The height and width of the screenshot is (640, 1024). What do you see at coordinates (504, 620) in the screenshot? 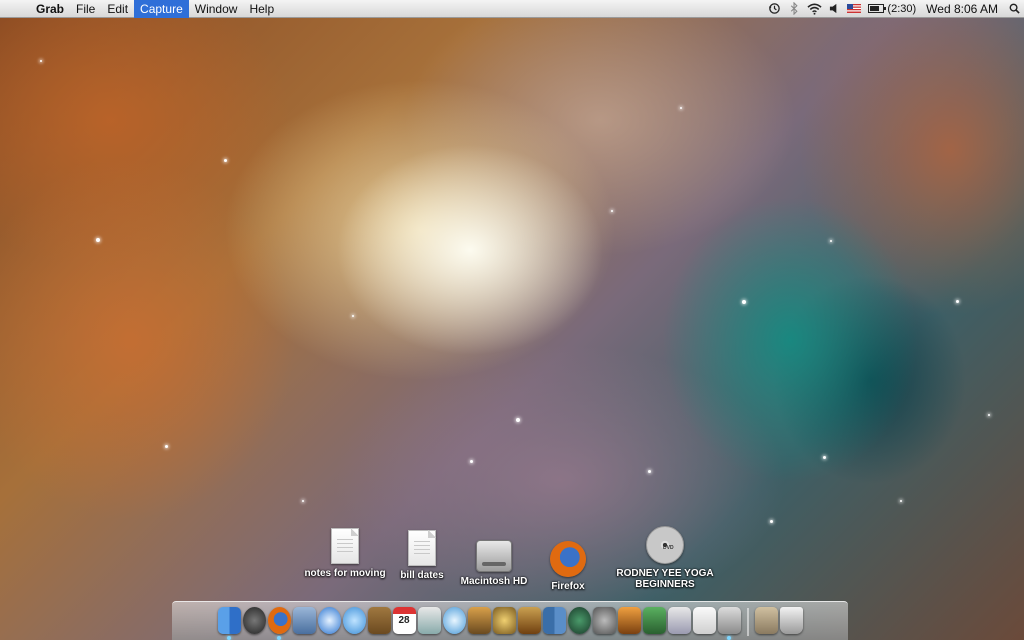
I see `imovie-icon` at bounding box center [504, 620].